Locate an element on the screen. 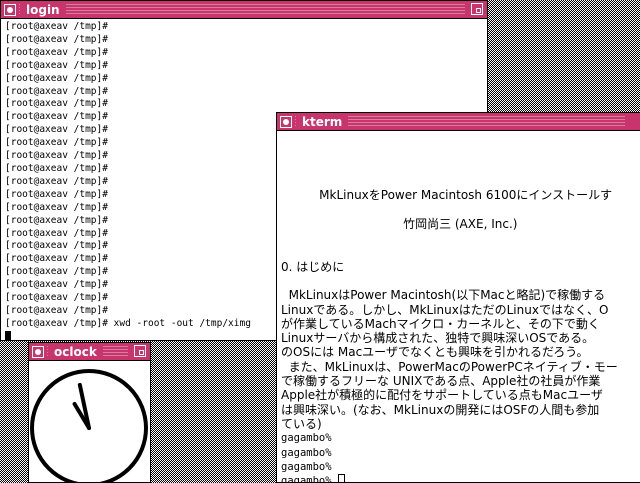  kterm-line: ている) is located at coordinates (301, 423).